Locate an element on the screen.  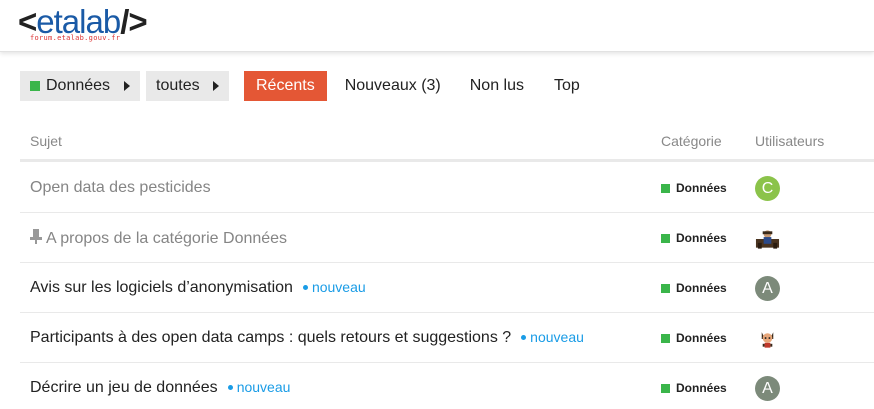
user-photo-icon is located at coordinates (767, 238).